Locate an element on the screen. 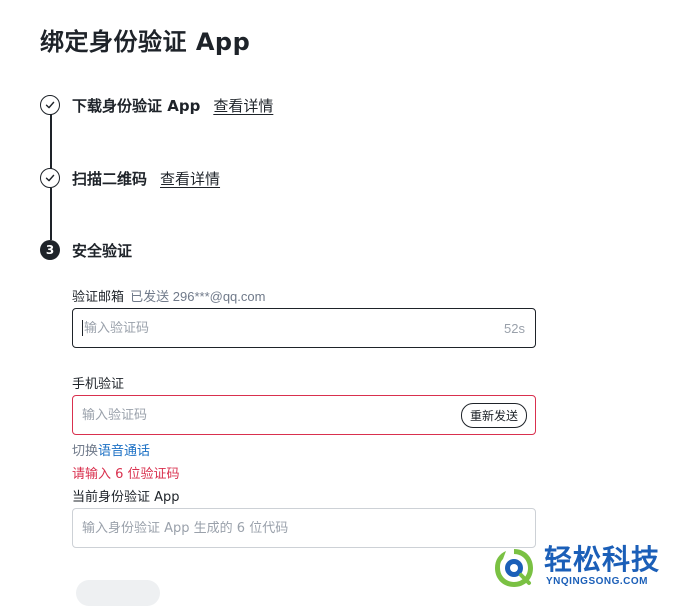  step-1-details-link: 查看详情 is located at coordinates (243, 105).